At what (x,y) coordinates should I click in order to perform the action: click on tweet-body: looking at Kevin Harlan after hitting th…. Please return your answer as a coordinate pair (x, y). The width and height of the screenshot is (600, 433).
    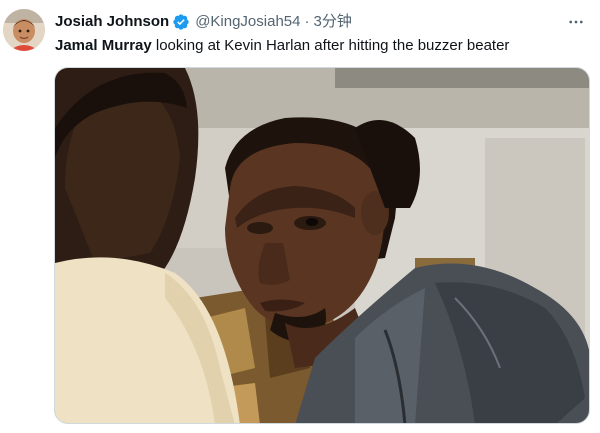
    Looking at the image, I should click on (330, 45).